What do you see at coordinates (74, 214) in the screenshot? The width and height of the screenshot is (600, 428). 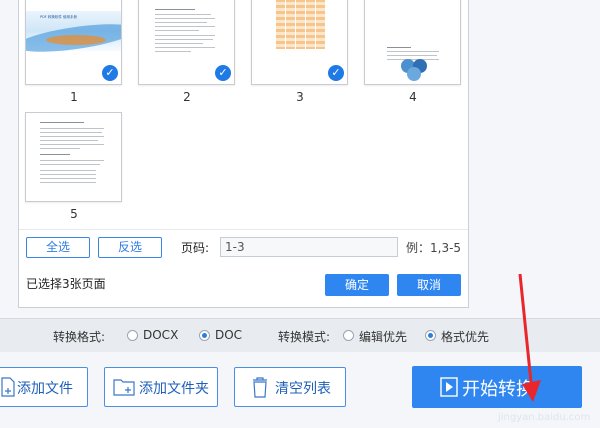 I see `page-number-5: 5` at bounding box center [74, 214].